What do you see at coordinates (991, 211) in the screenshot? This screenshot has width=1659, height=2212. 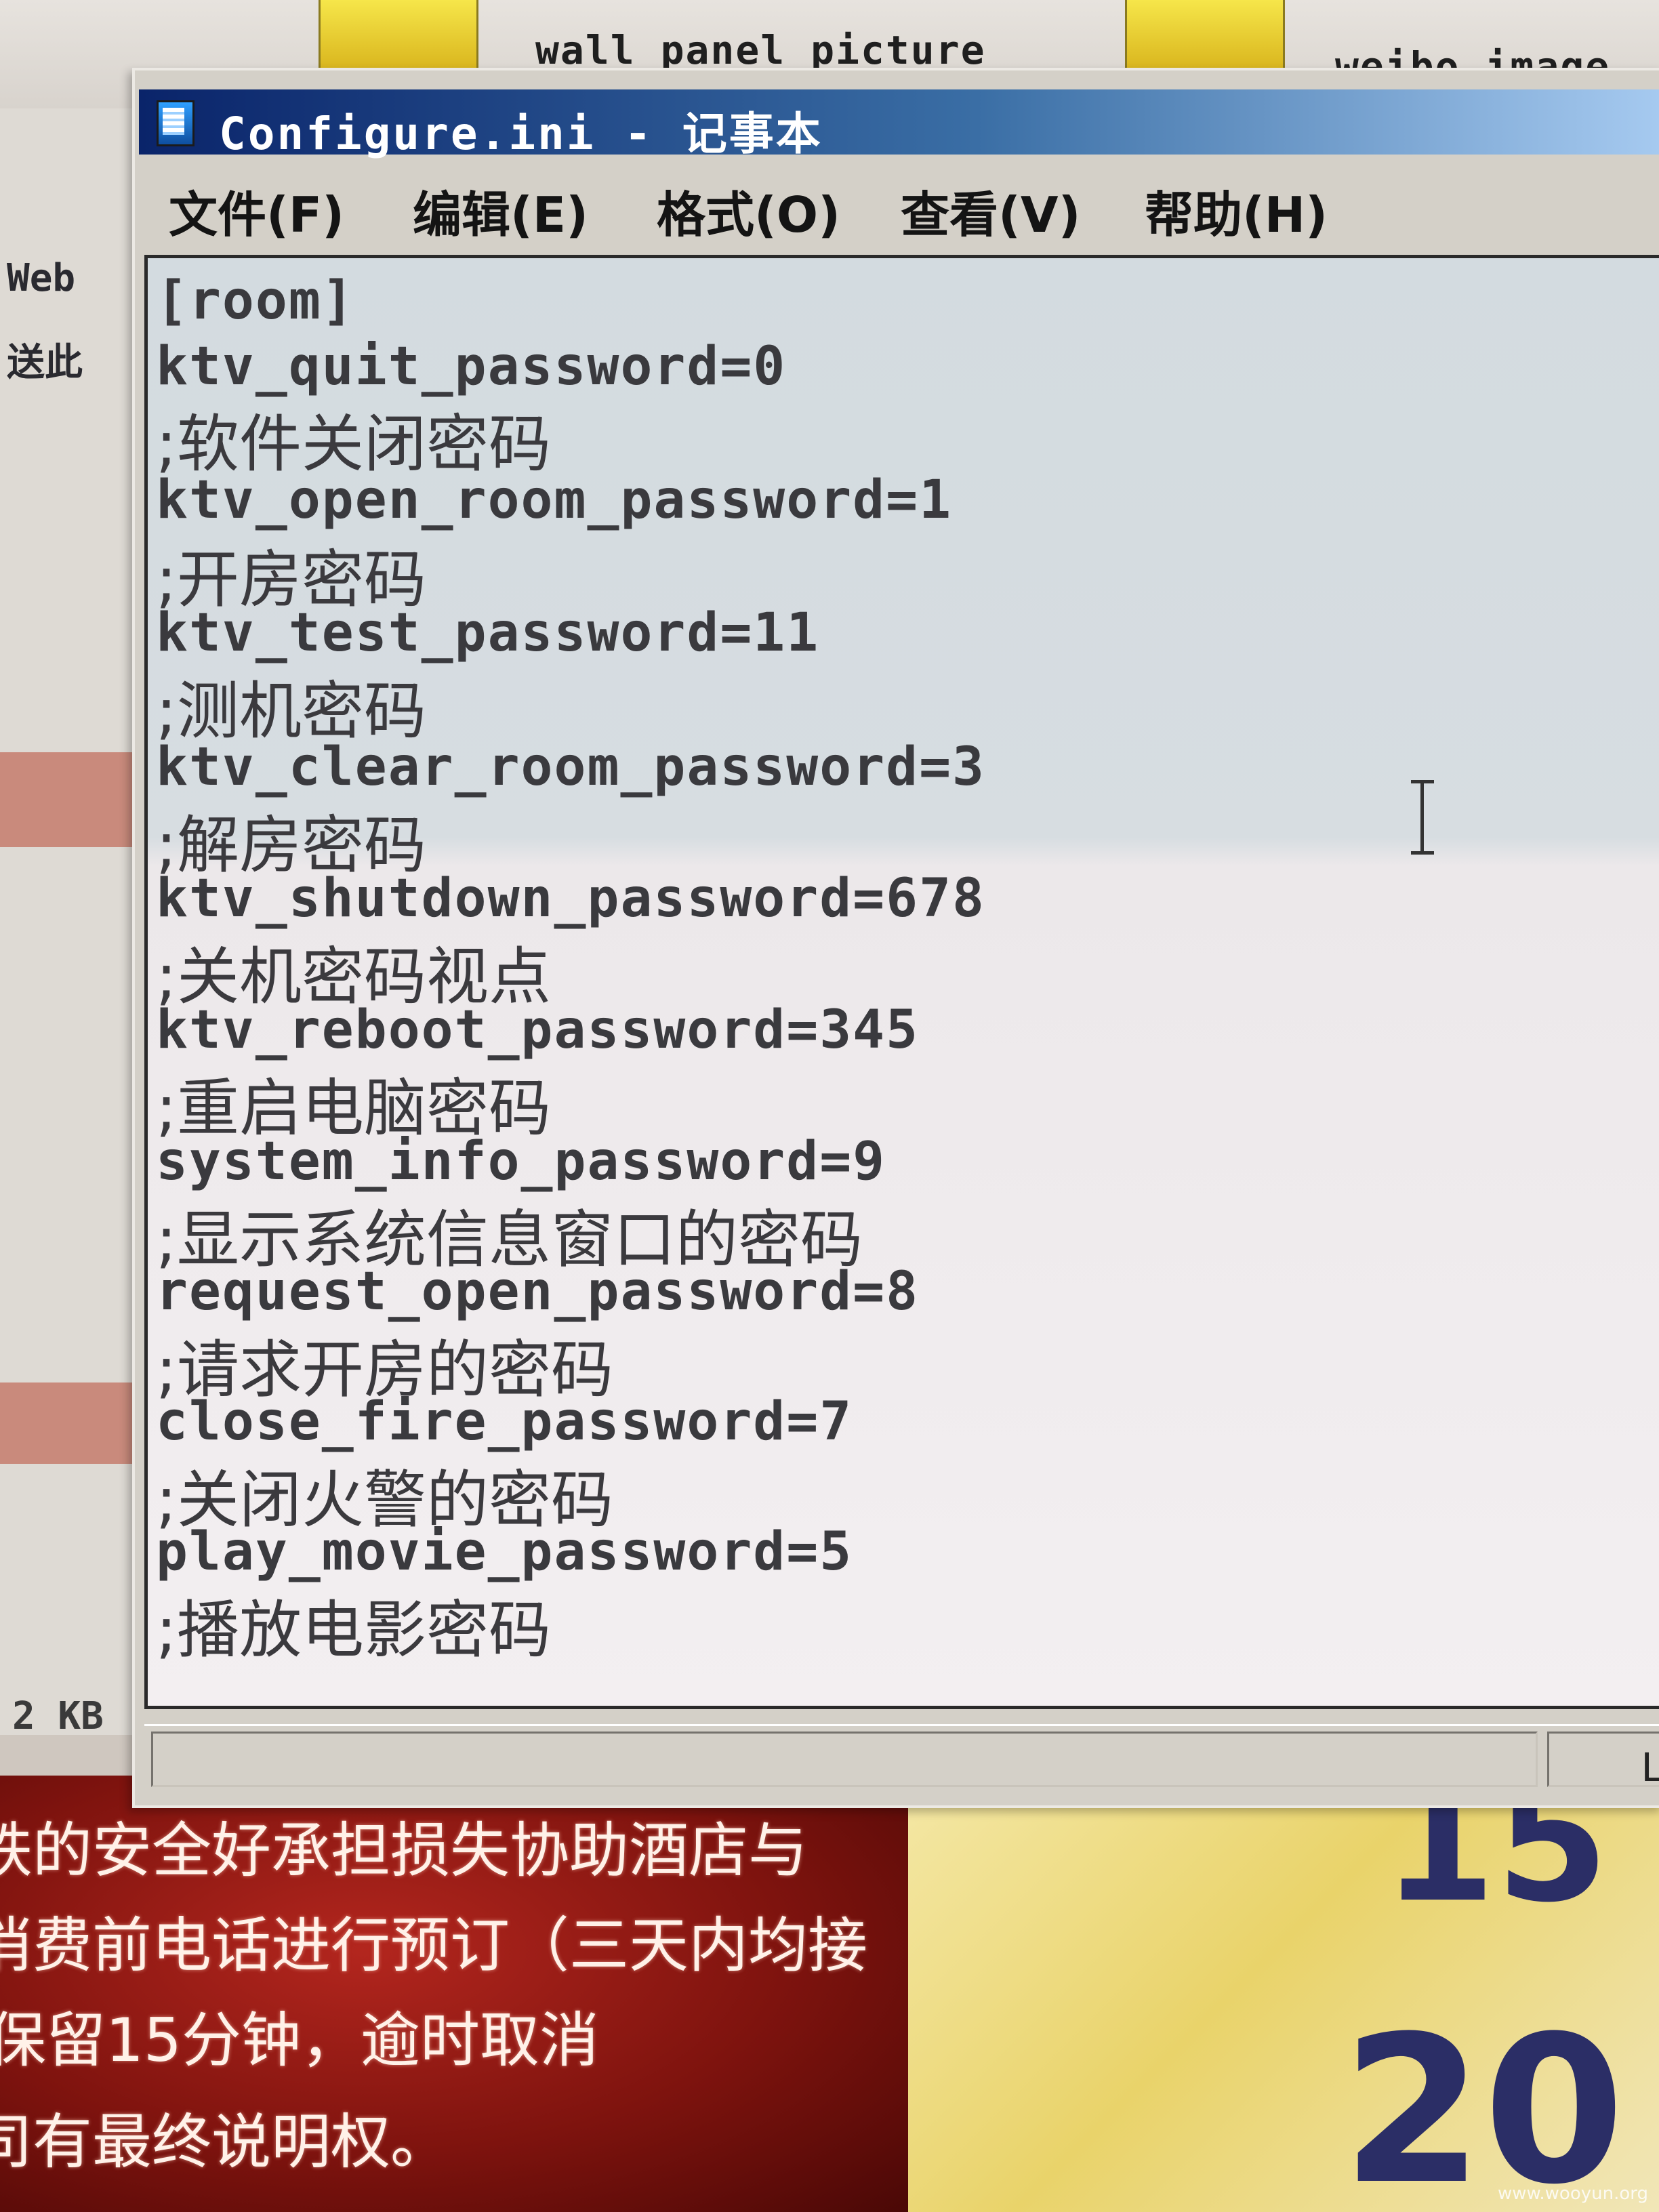 I see `menu-view: 查看(V)` at bounding box center [991, 211].